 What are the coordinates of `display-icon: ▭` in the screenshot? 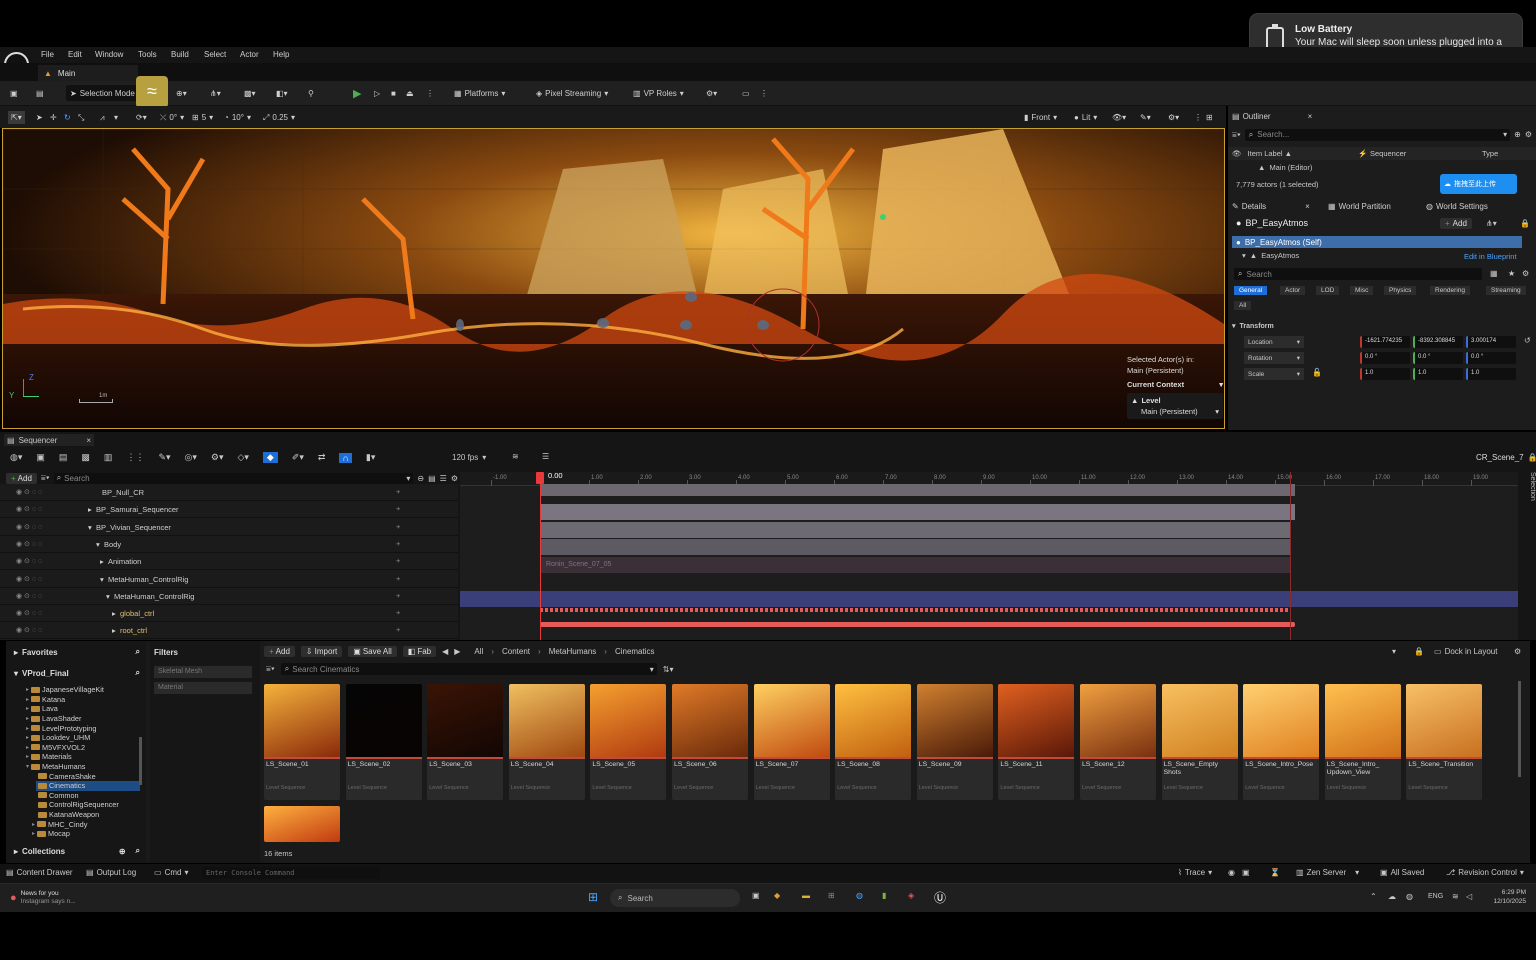 It's located at (746, 93).